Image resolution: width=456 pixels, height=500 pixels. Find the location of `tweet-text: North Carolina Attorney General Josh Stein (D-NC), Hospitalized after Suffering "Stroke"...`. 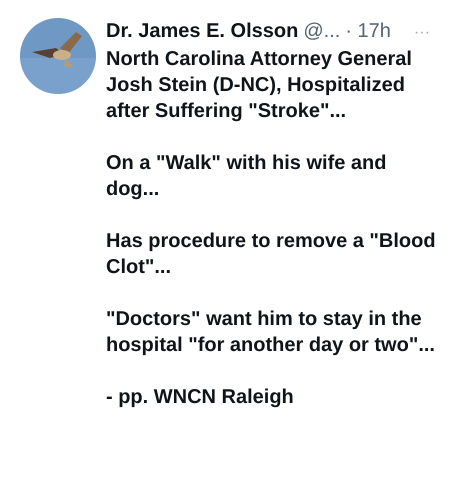

tweet-text: North Carolina Attorney General Josh Stein (D-NC), Hospitalized after Suffering "Stroke"... is located at coordinates (259, 85).